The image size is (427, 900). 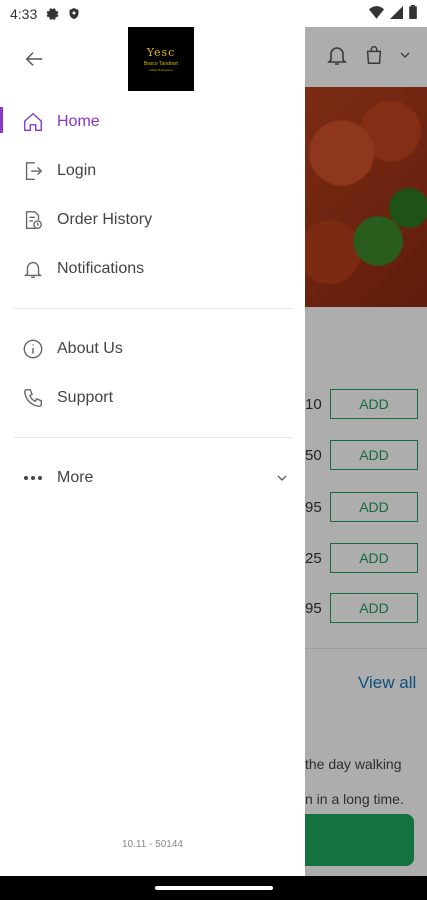 I want to click on back-arrow-icon, so click(x=34, y=59).